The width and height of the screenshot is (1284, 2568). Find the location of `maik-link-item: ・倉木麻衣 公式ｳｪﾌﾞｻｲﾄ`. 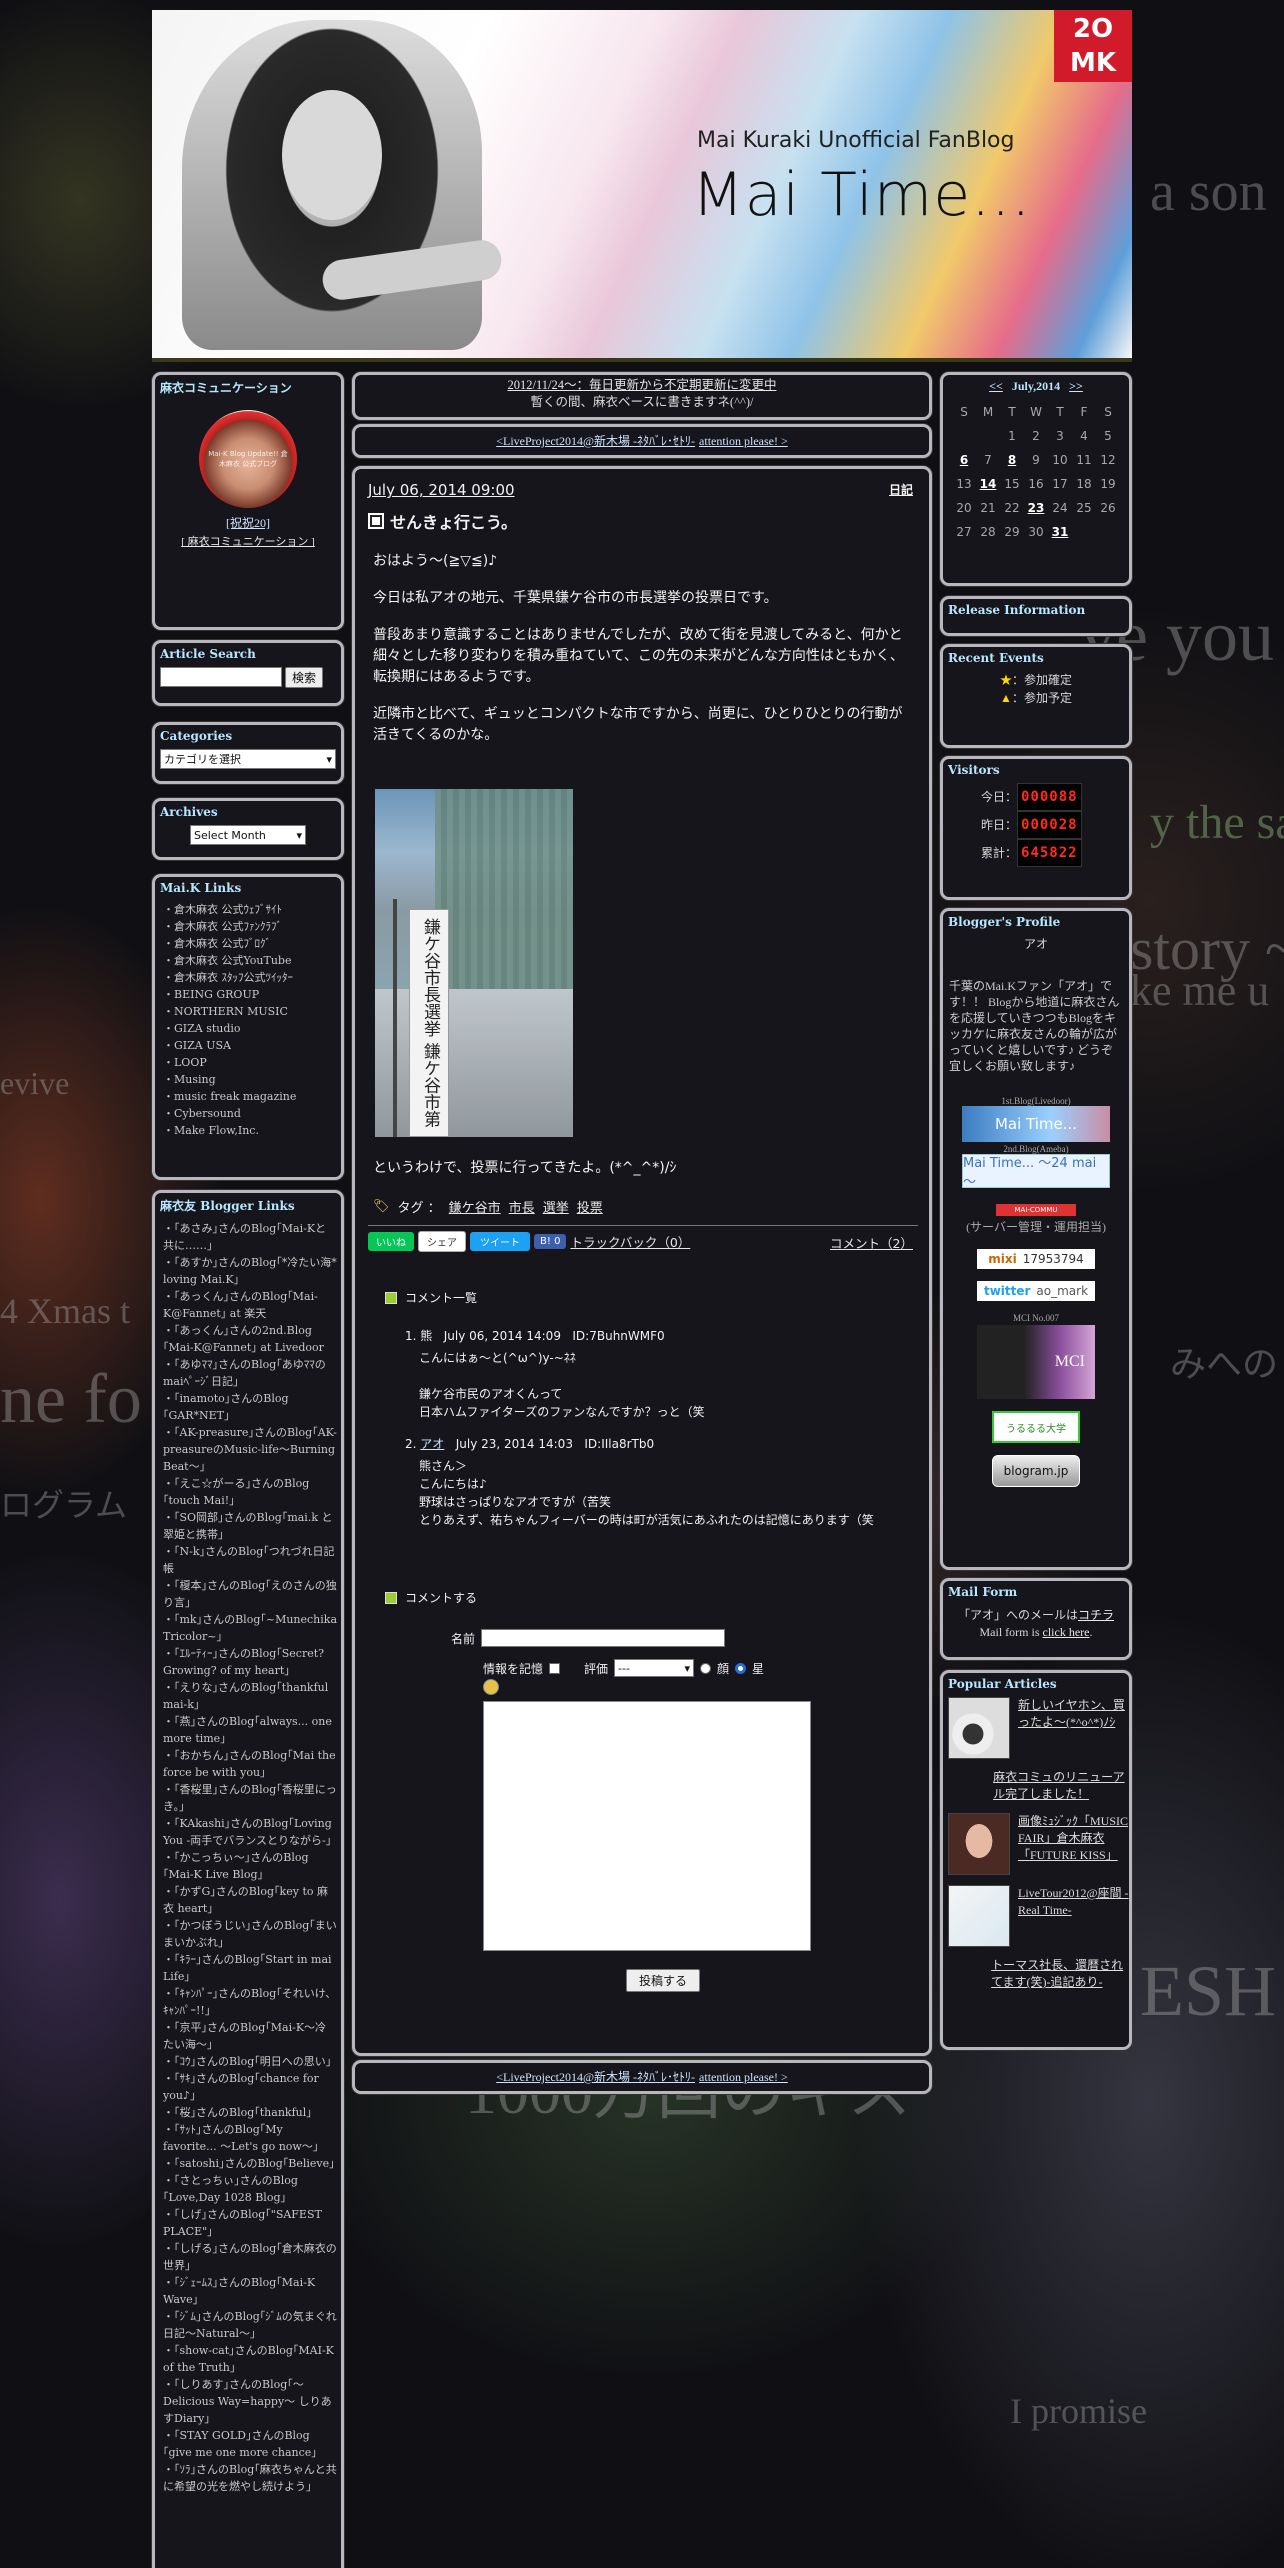

maik-link-item: ・倉木麻衣 公式ｳｪﾌﾞｻｲﾄ is located at coordinates (252, 909).